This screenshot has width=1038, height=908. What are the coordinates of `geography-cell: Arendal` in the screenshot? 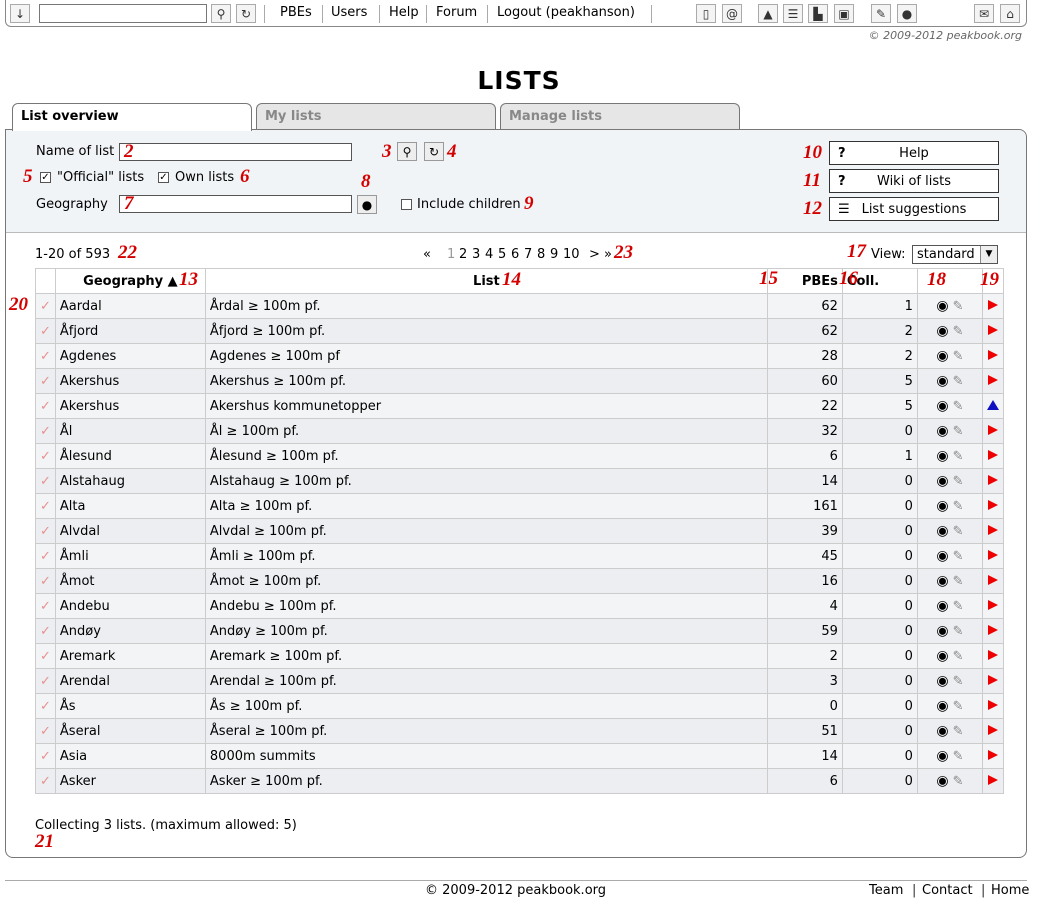 It's located at (130, 681).